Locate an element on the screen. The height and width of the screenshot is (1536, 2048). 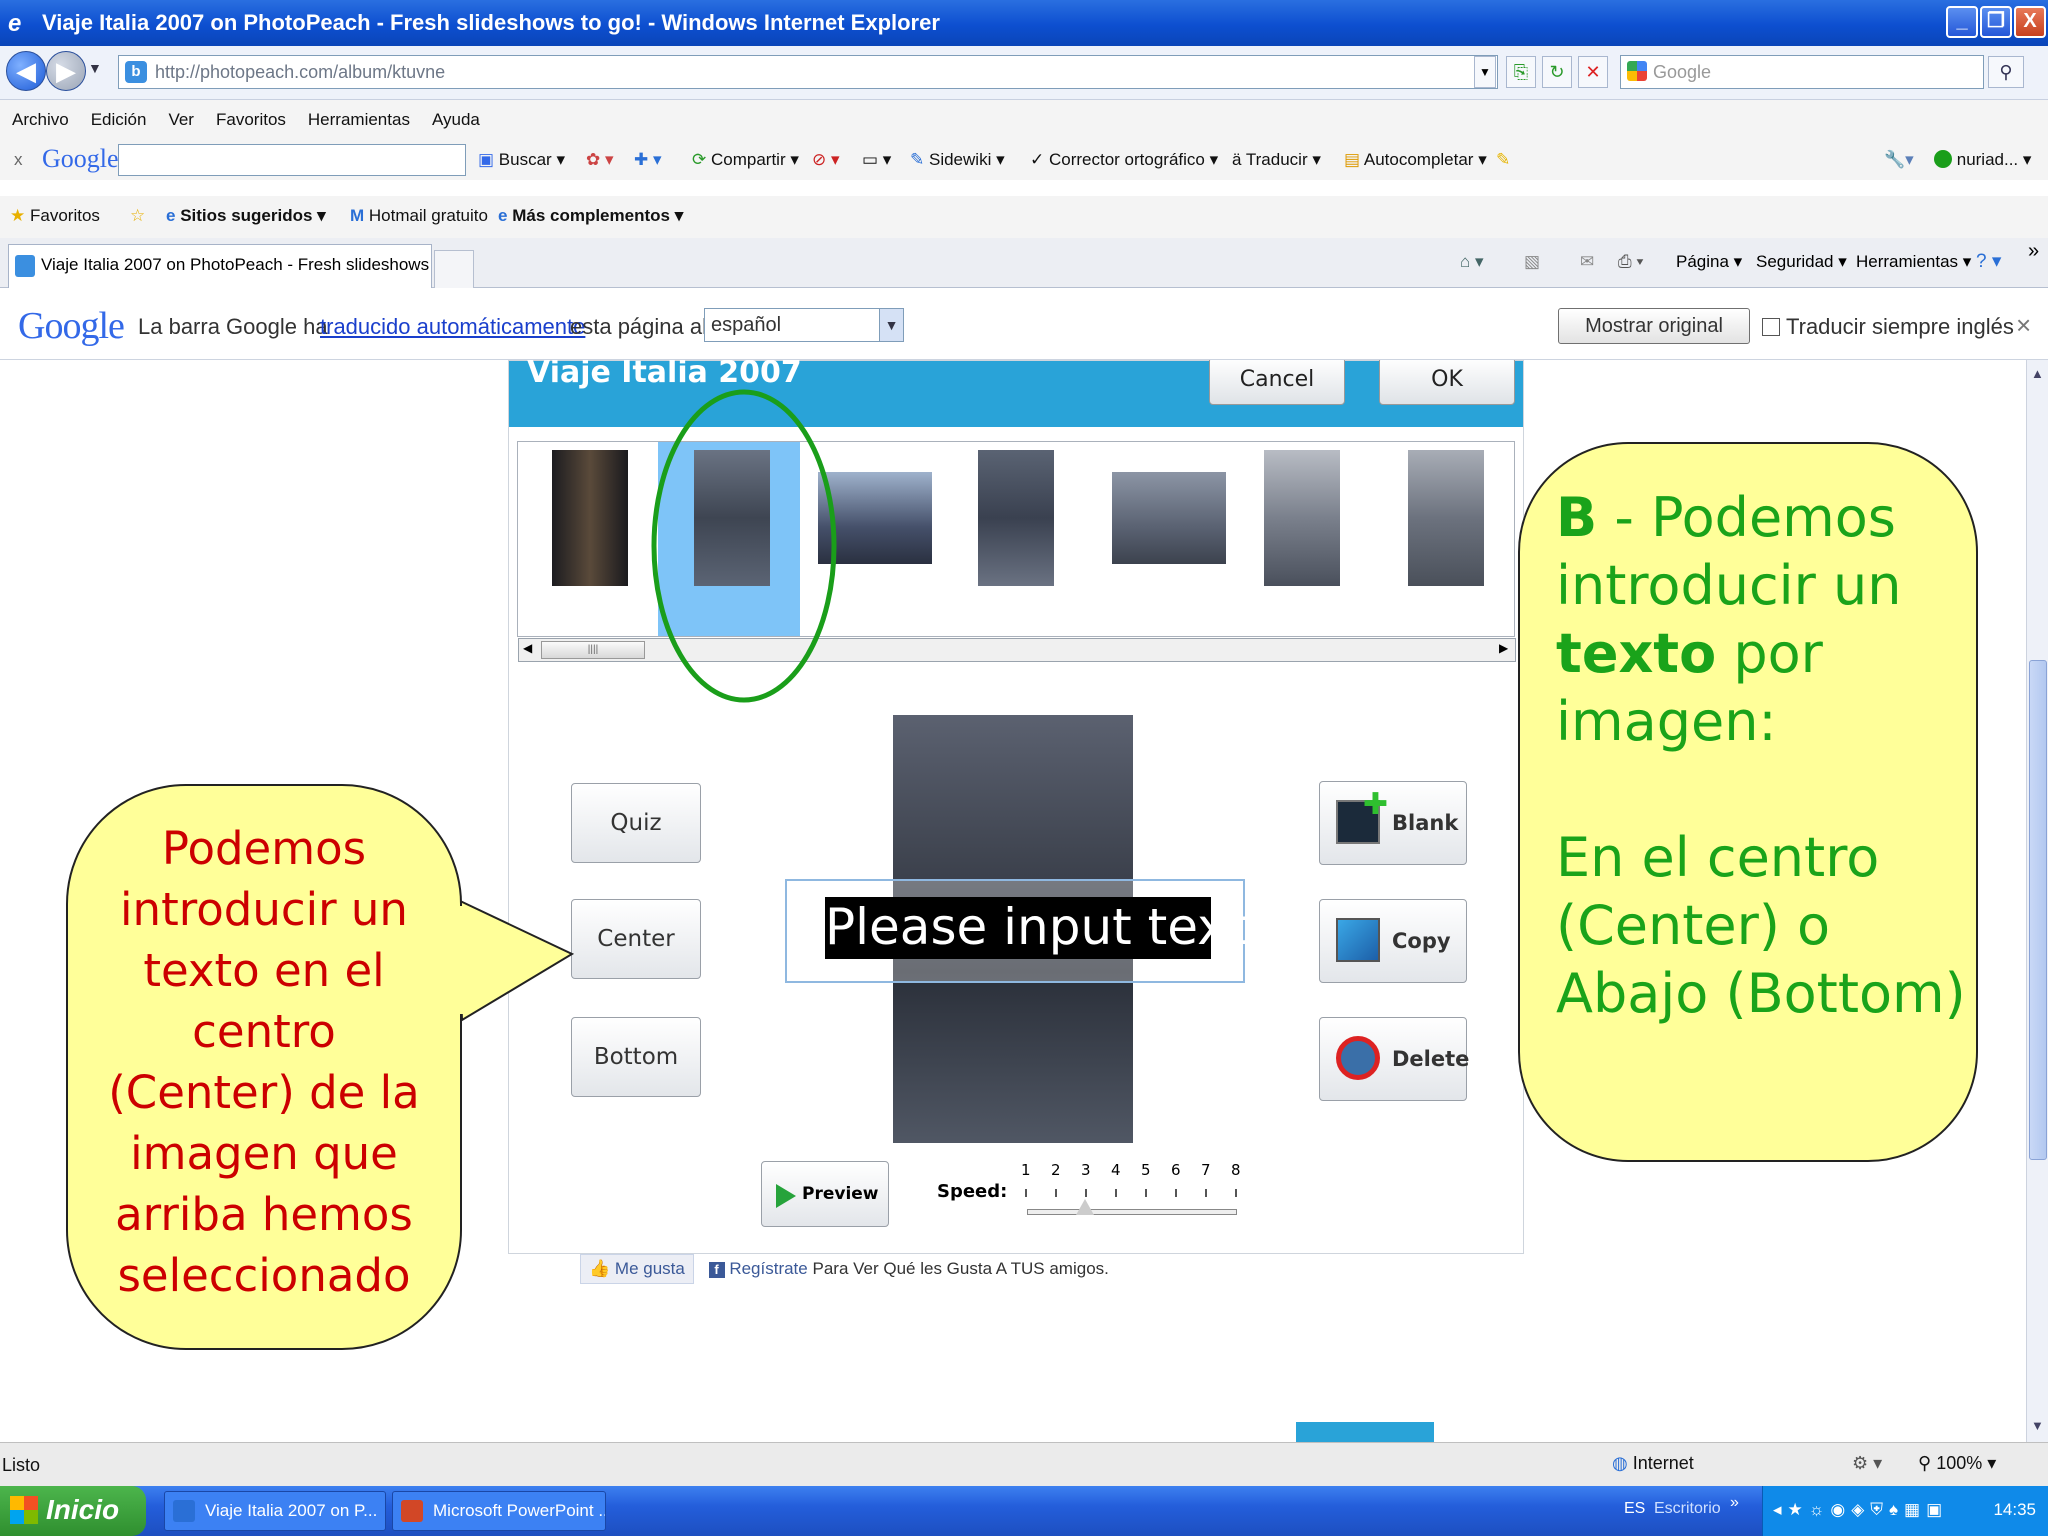
overflow-chevron-icon: » is located at coordinates (2033, 251).